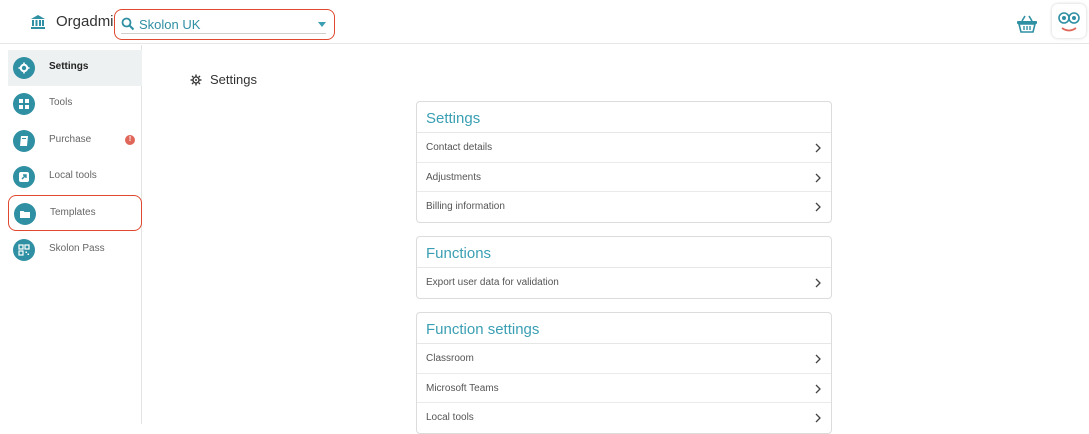  What do you see at coordinates (624, 207) in the screenshot?
I see `row-billing-information: Billing information` at bounding box center [624, 207].